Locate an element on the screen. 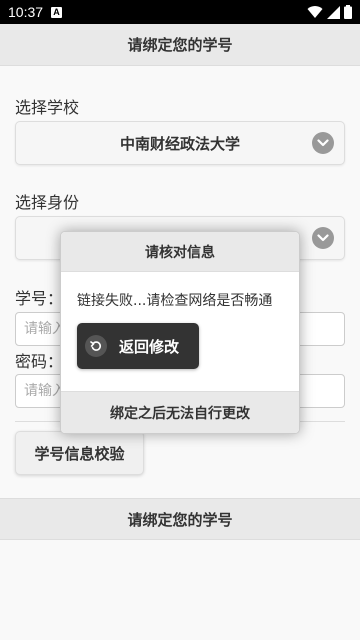 Image resolution: width=360 pixels, height=640 pixels. battery-icon is located at coordinates (348, 12).